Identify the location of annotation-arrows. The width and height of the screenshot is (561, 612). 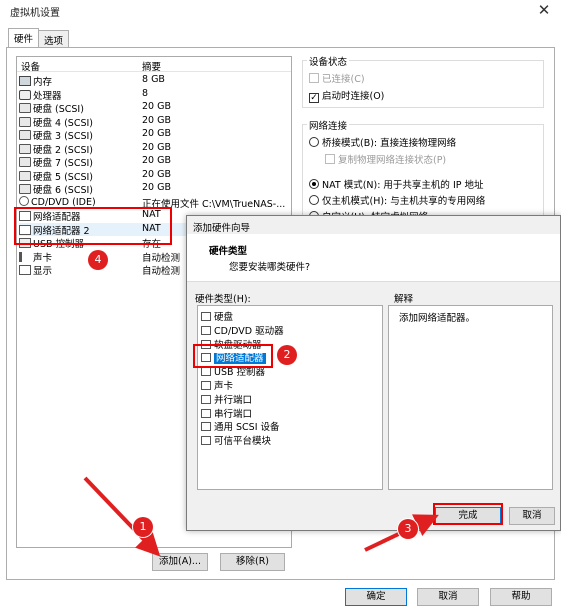
(261, 516).